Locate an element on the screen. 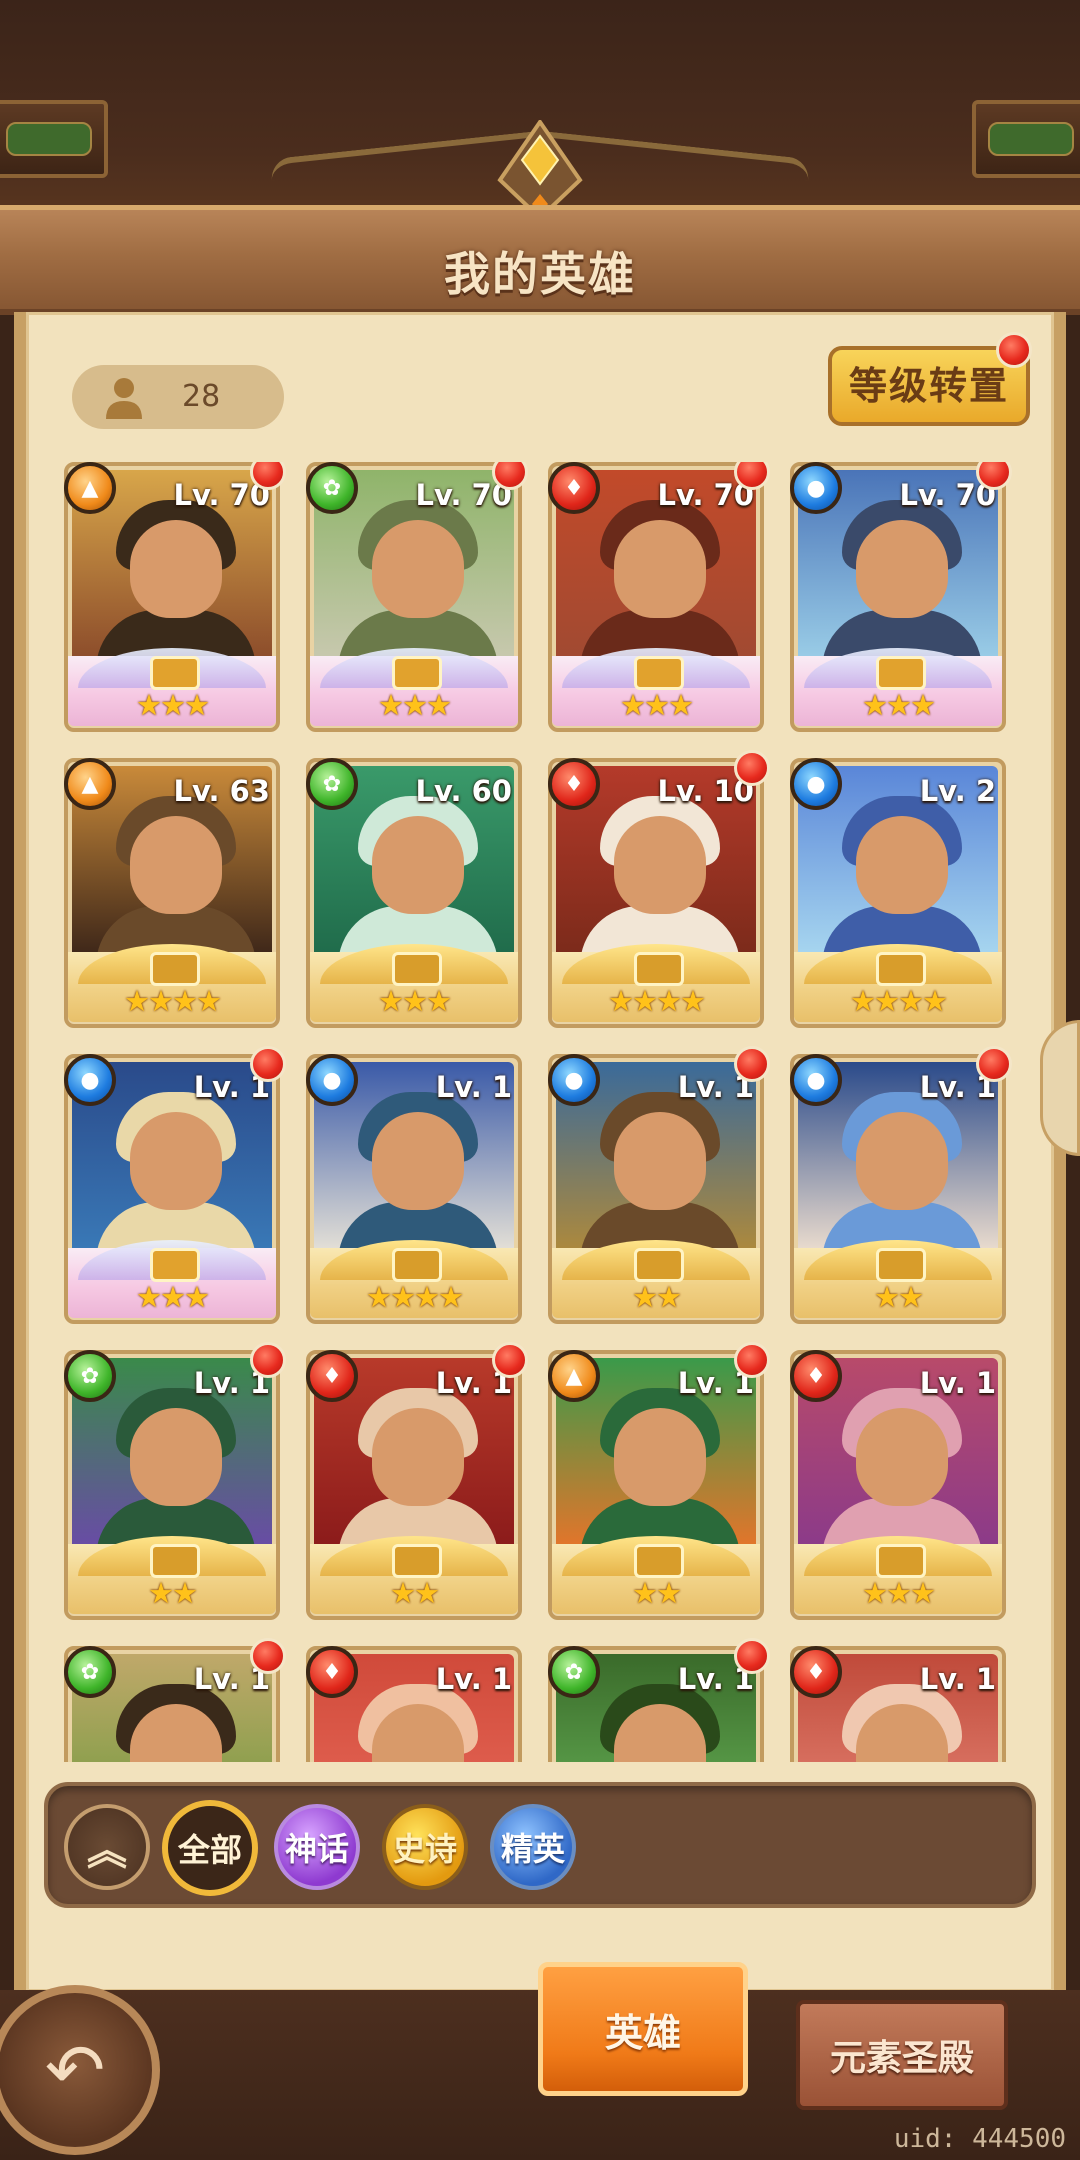  filter-elite-button: 精英 is located at coordinates (533, 1847).